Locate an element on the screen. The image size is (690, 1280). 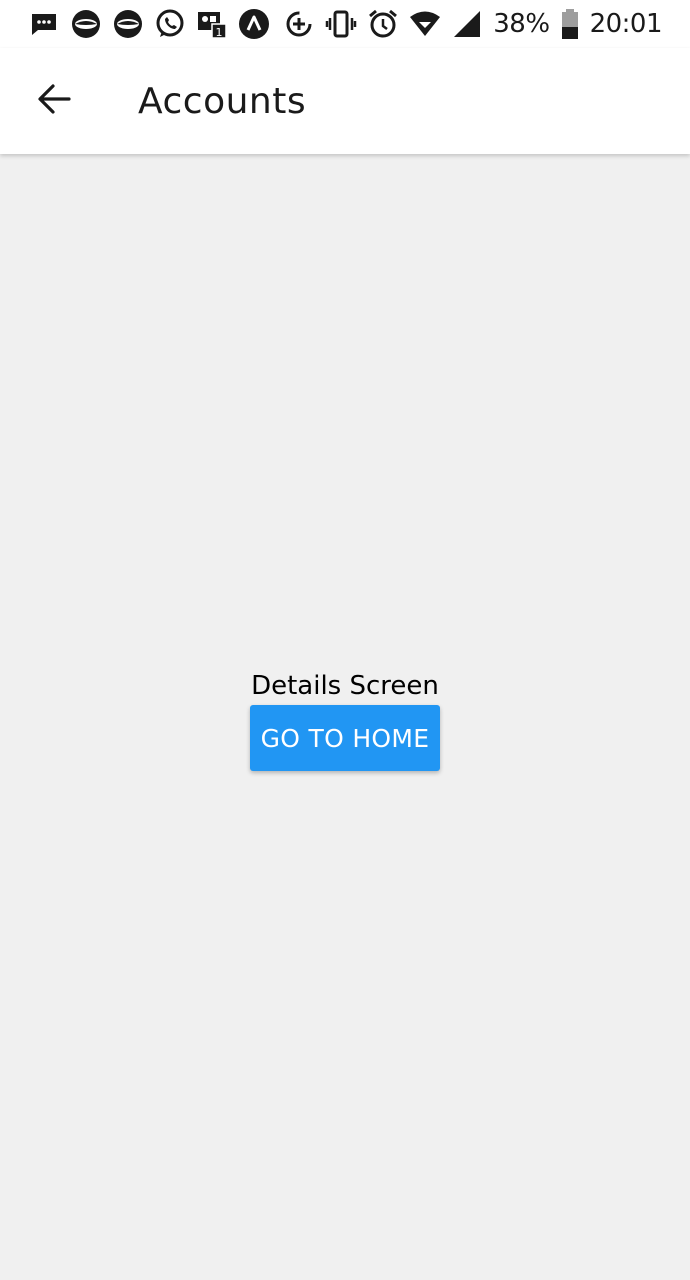
system-status: 38% 20:01 is located at coordinates (473, 24).